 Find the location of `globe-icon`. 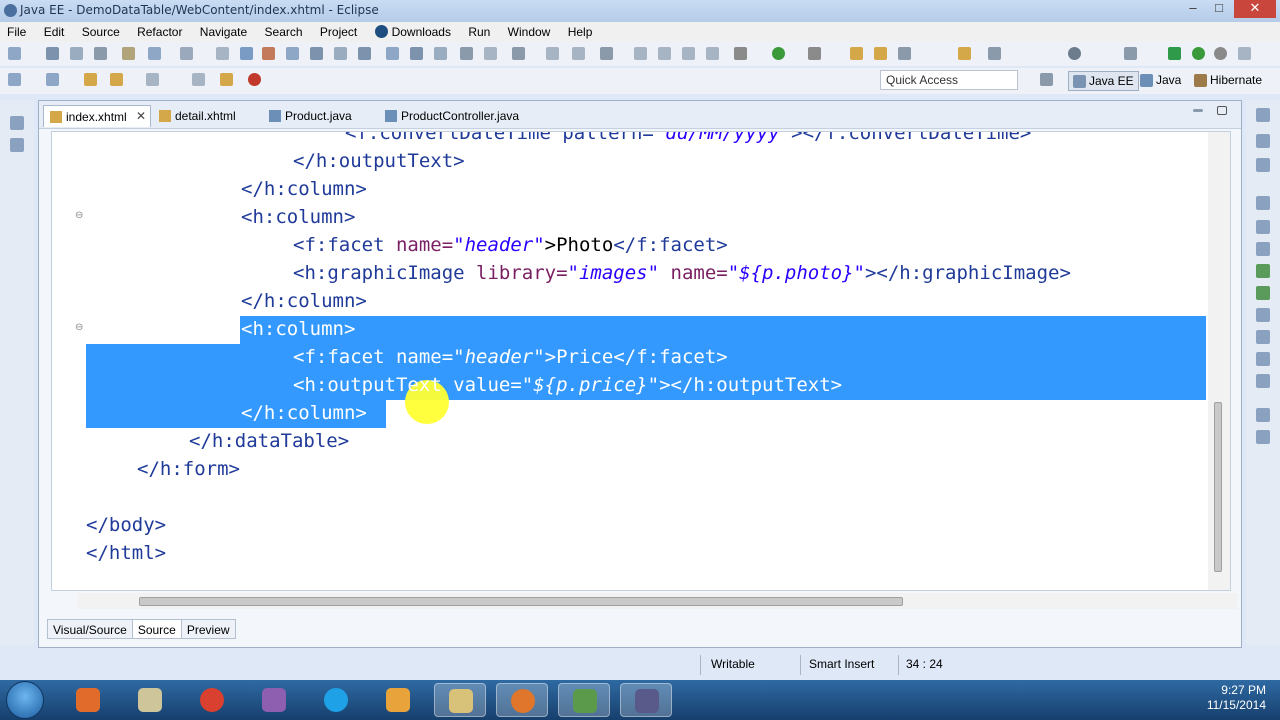

globe-icon is located at coordinates (1074, 53).